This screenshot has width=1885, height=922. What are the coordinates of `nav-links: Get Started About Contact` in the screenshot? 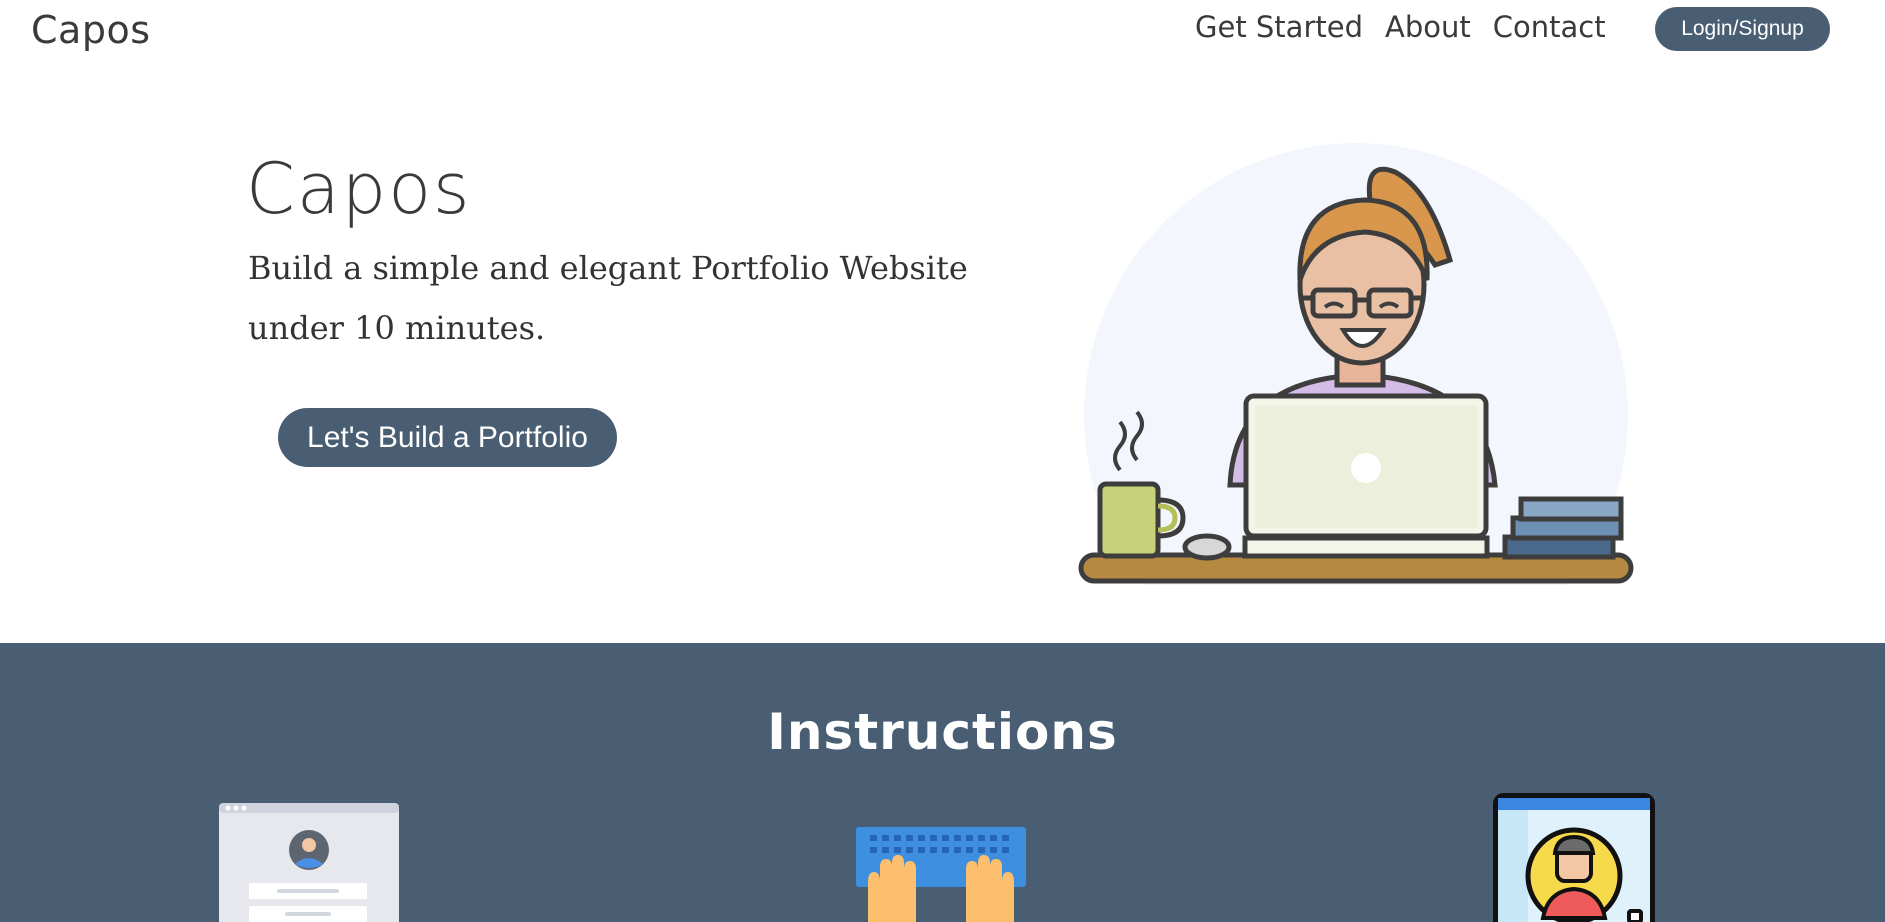 It's located at (1400, 27).